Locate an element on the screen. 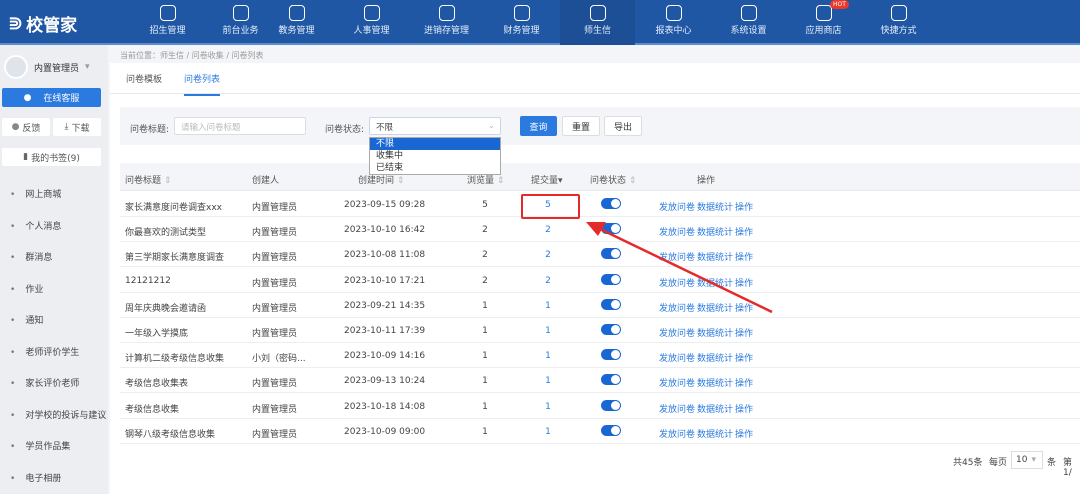  sidebar-item: 网上商城 is located at coordinates (35, 193).